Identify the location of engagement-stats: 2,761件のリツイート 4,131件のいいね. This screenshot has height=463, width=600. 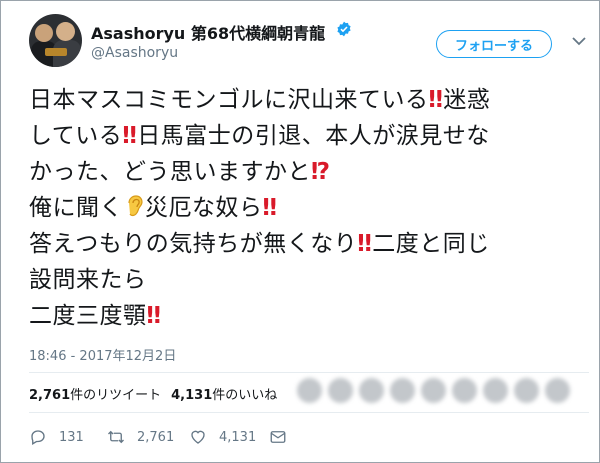
(153, 393).